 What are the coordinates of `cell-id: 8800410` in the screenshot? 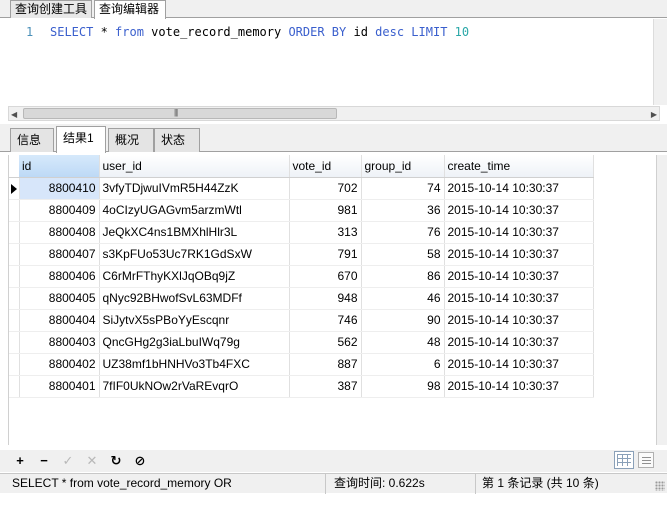 It's located at (59, 188).